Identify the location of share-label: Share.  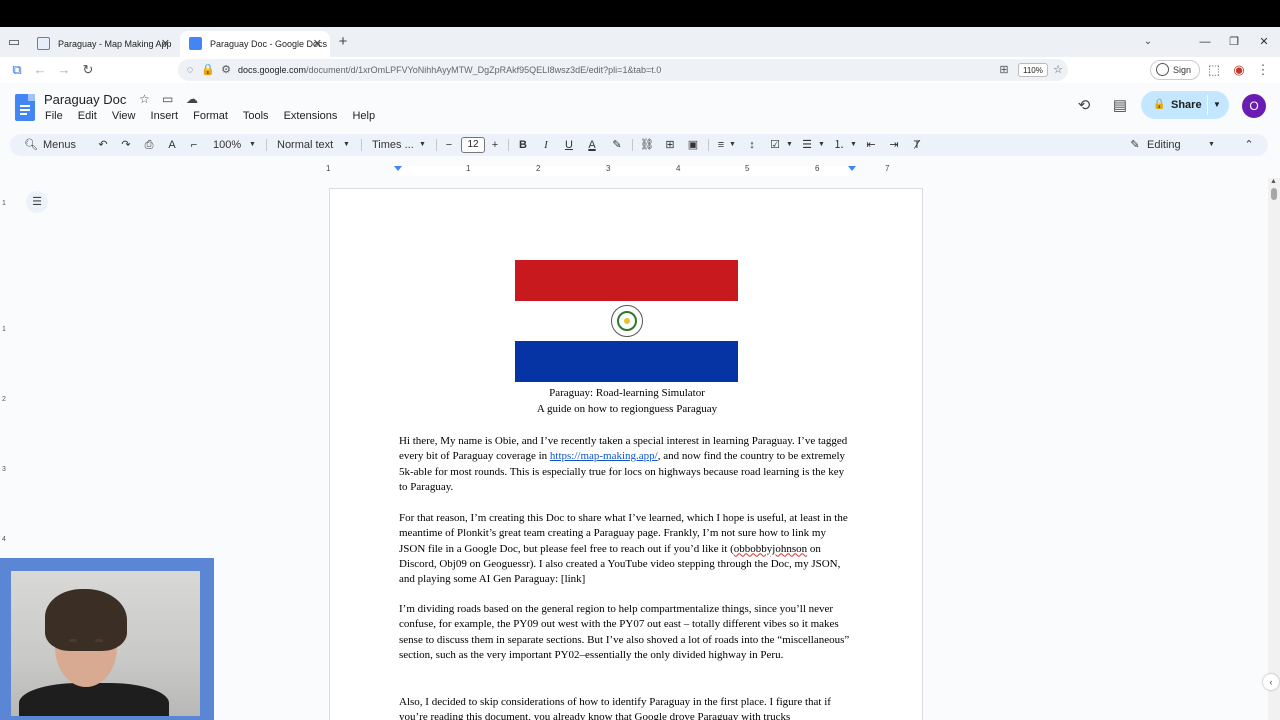
(1186, 105).